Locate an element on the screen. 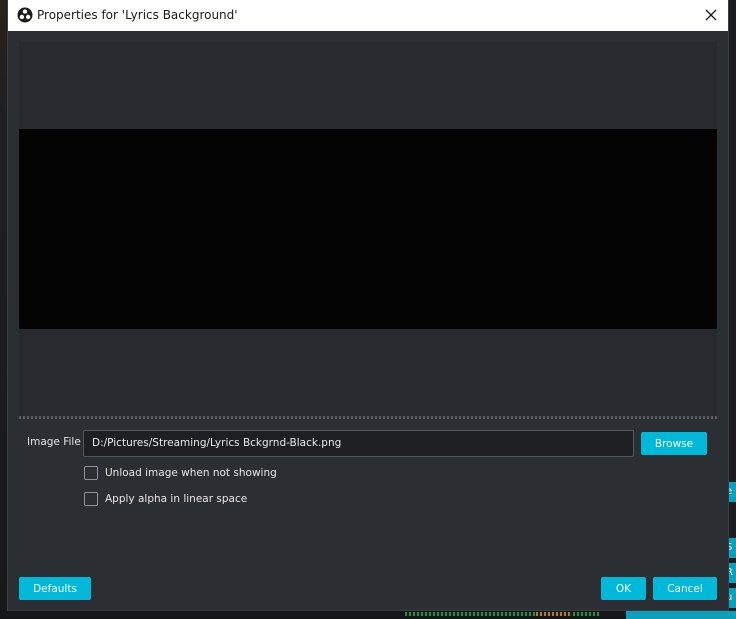 The image size is (736, 619). linear-alpha-option: Apply alpha in linear space is located at coordinates (165, 499).